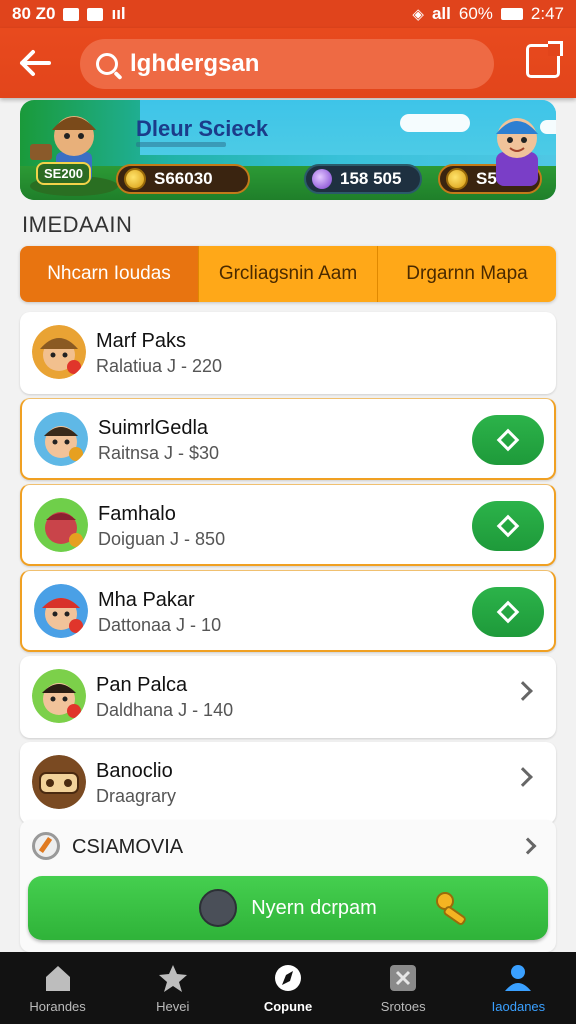 This screenshot has width=576, height=1024. Describe the element at coordinates (288, 353) in the screenshot. I see `list-item: Marf Paks Ralatiua J - 220` at that location.